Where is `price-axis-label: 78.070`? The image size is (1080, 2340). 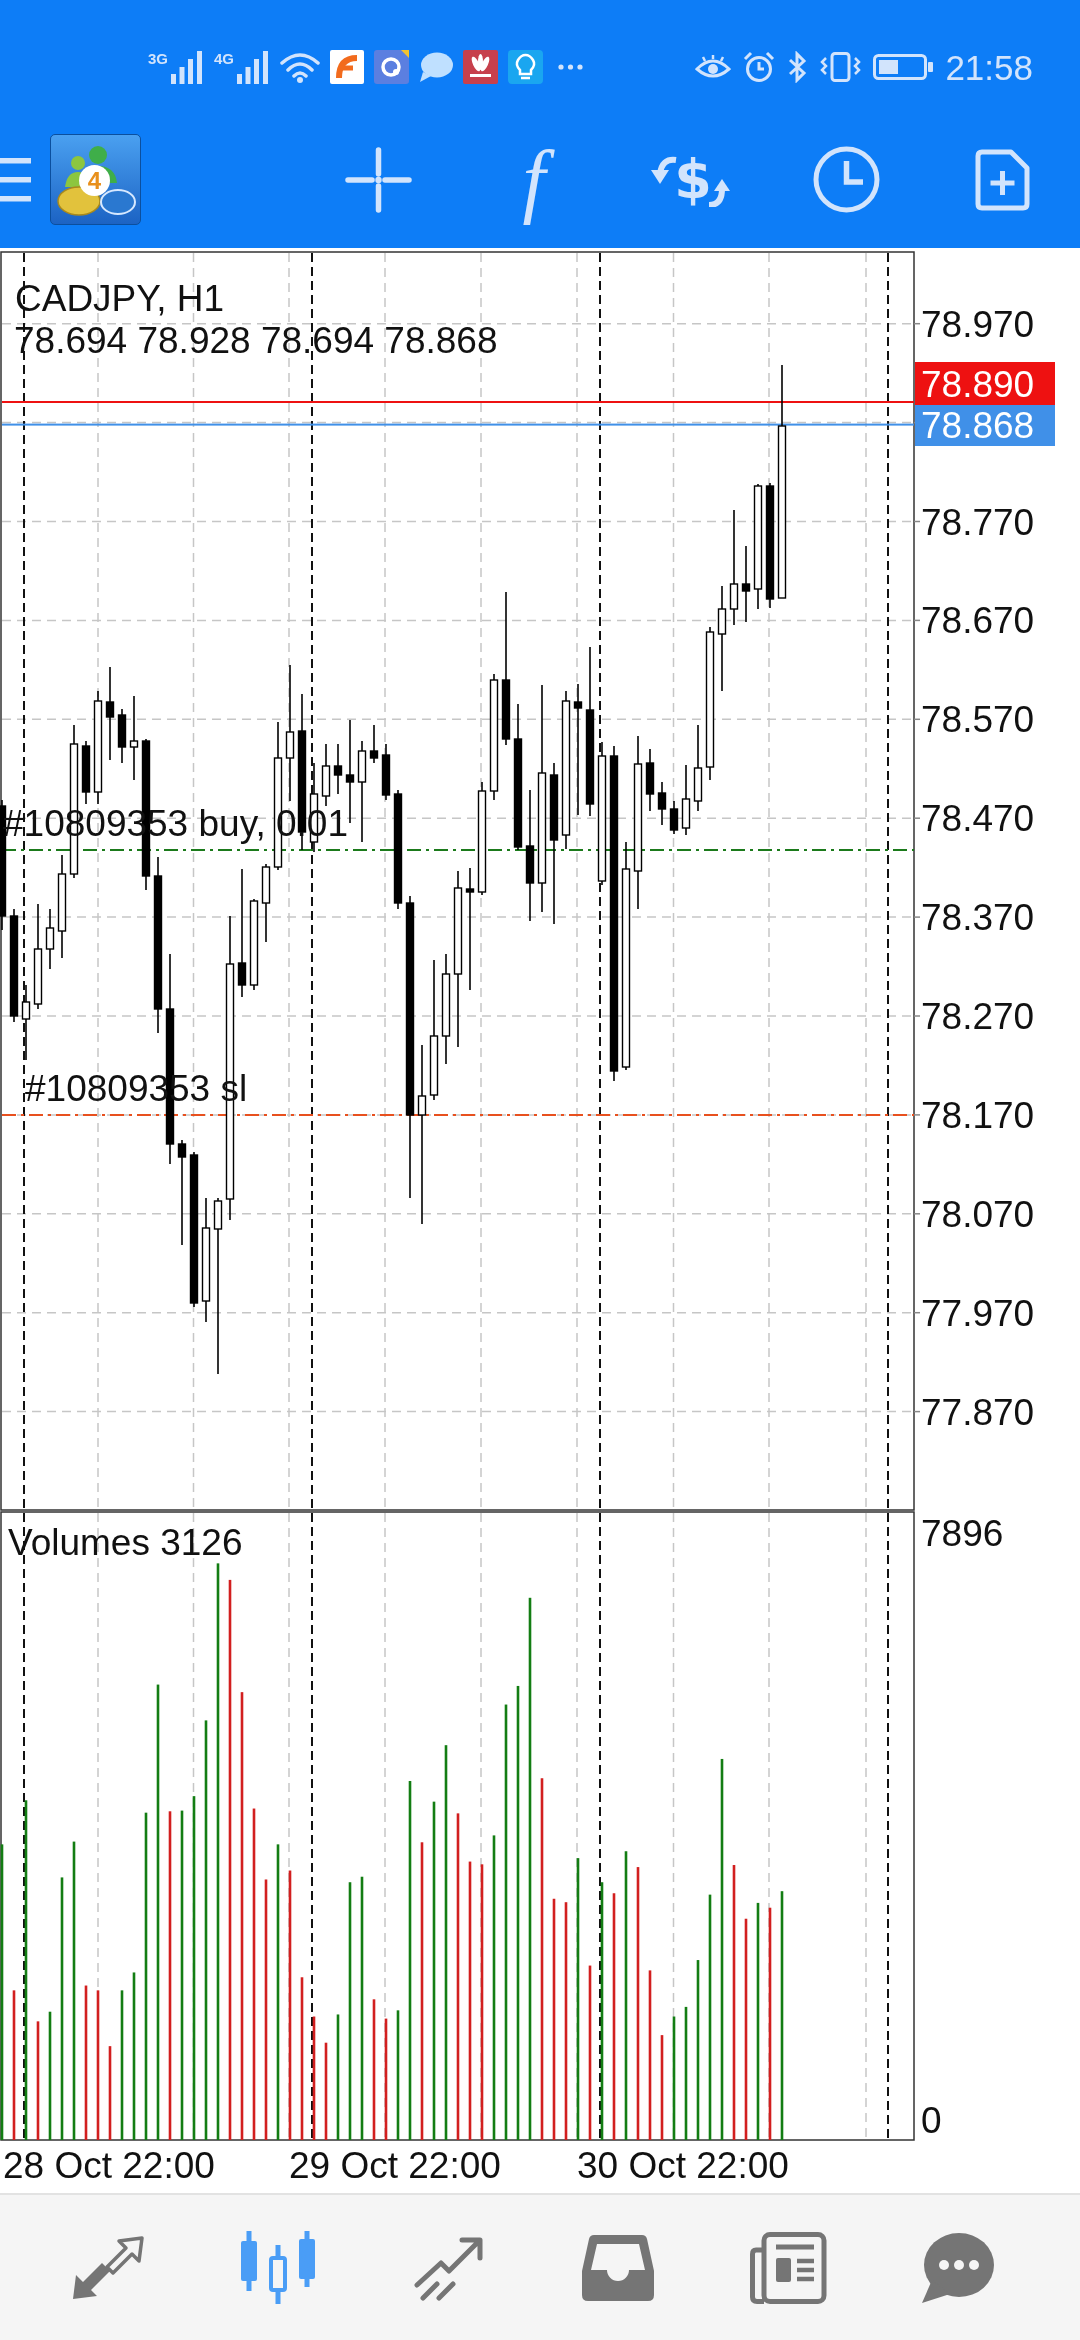
price-axis-label: 78.070 is located at coordinates (978, 1214).